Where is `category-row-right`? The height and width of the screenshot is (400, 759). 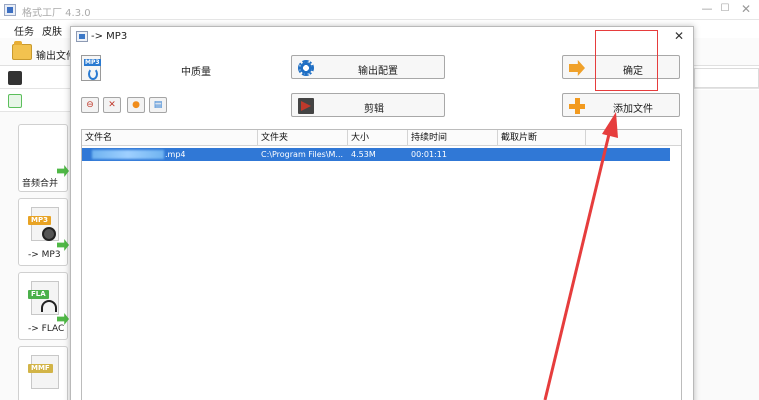
category-row-right is located at coordinates (726, 78).